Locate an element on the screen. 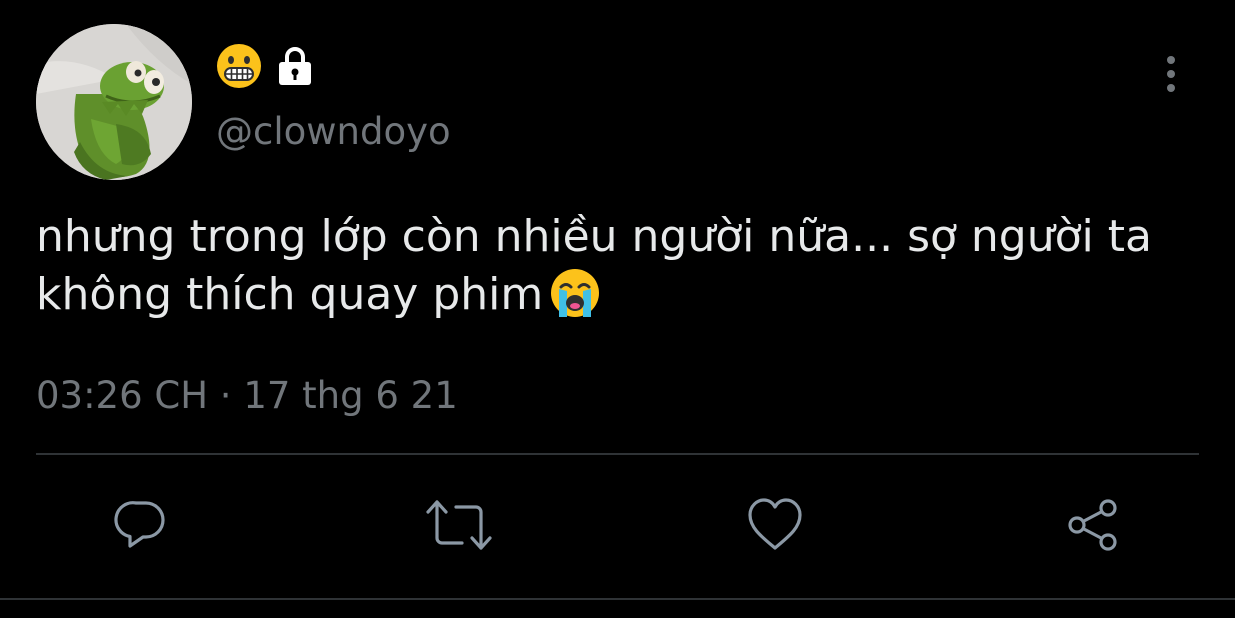 The image size is (1235, 618). reply-button is located at coordinates (141, 525).